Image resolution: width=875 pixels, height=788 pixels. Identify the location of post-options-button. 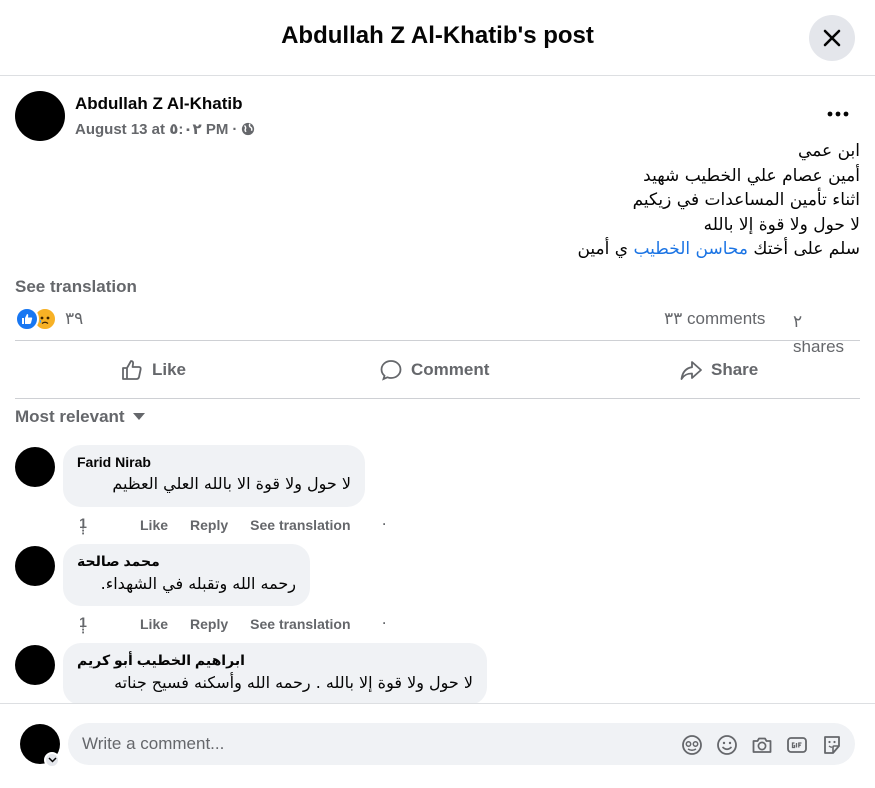
(838, 114).